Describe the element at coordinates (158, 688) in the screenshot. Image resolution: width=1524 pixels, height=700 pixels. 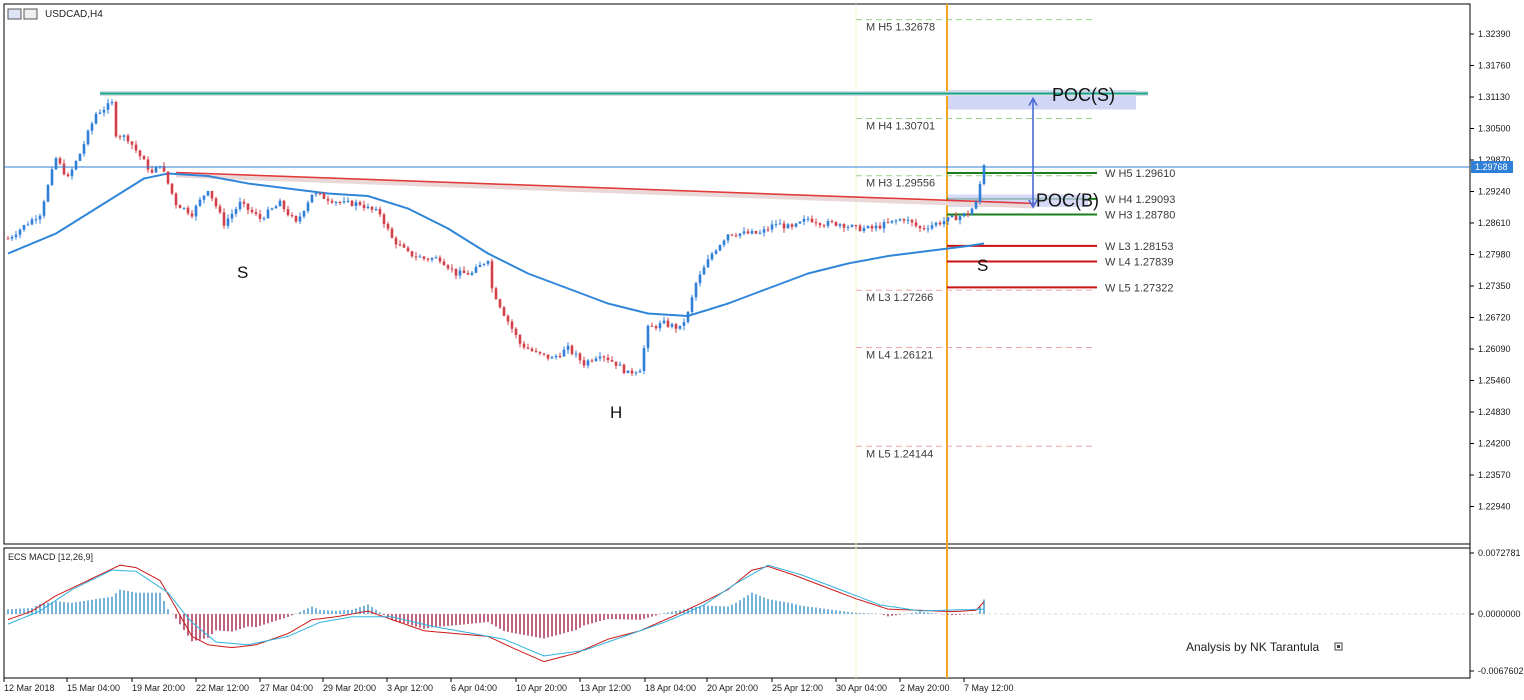
I see `time-tick-label: 19 Mar 20:00` at that location.